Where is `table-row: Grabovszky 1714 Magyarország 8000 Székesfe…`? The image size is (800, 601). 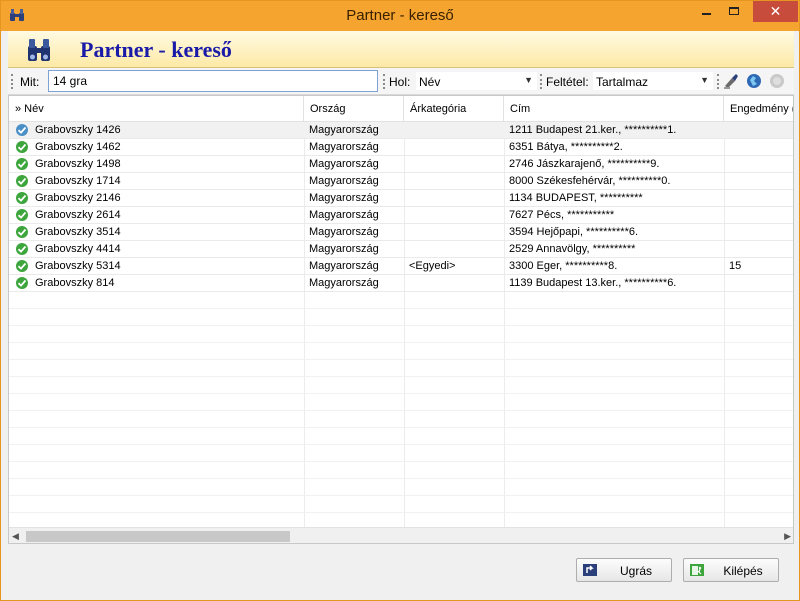
table-row: Grabovszky 1714 Magyarország 8000 Székesfe… is located at coordinates (401, 181).